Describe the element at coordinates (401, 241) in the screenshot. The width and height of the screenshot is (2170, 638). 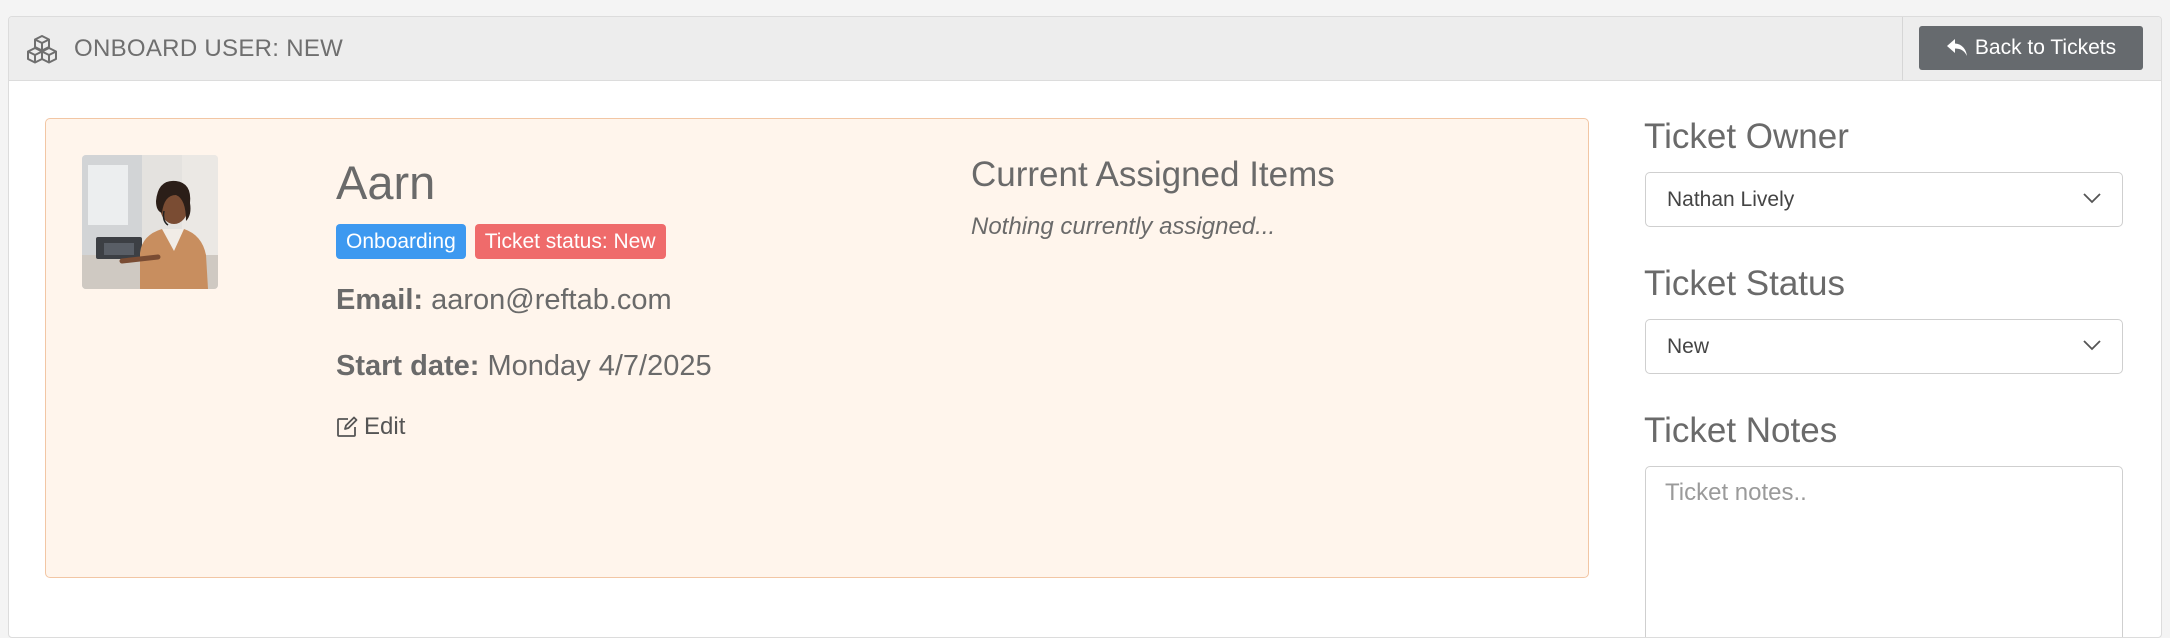
I see `onboarding-badge: Onboarding` at that location.